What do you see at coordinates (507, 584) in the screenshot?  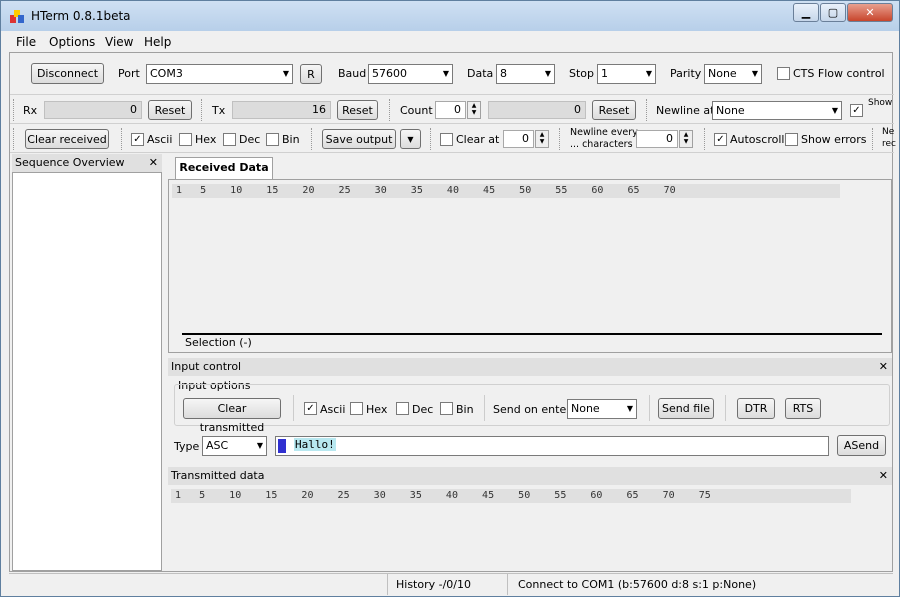 I see `status-divider` at bounding box center [507, 584].